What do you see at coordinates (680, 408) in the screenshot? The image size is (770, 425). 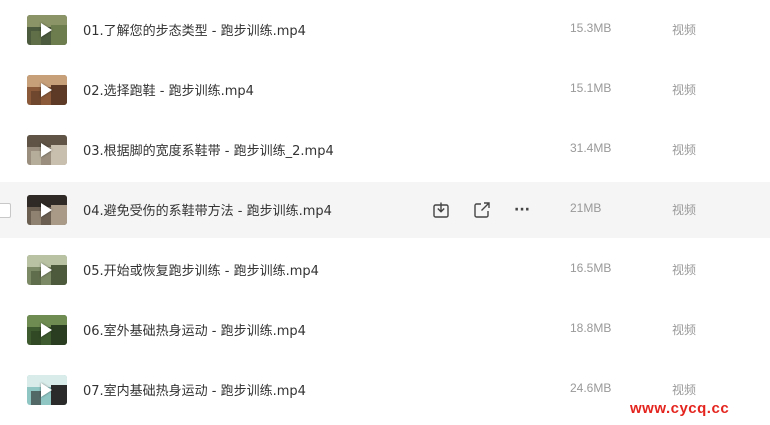 I see `watermark-text: www.cycq.cc` at bounding box center [680, 408].